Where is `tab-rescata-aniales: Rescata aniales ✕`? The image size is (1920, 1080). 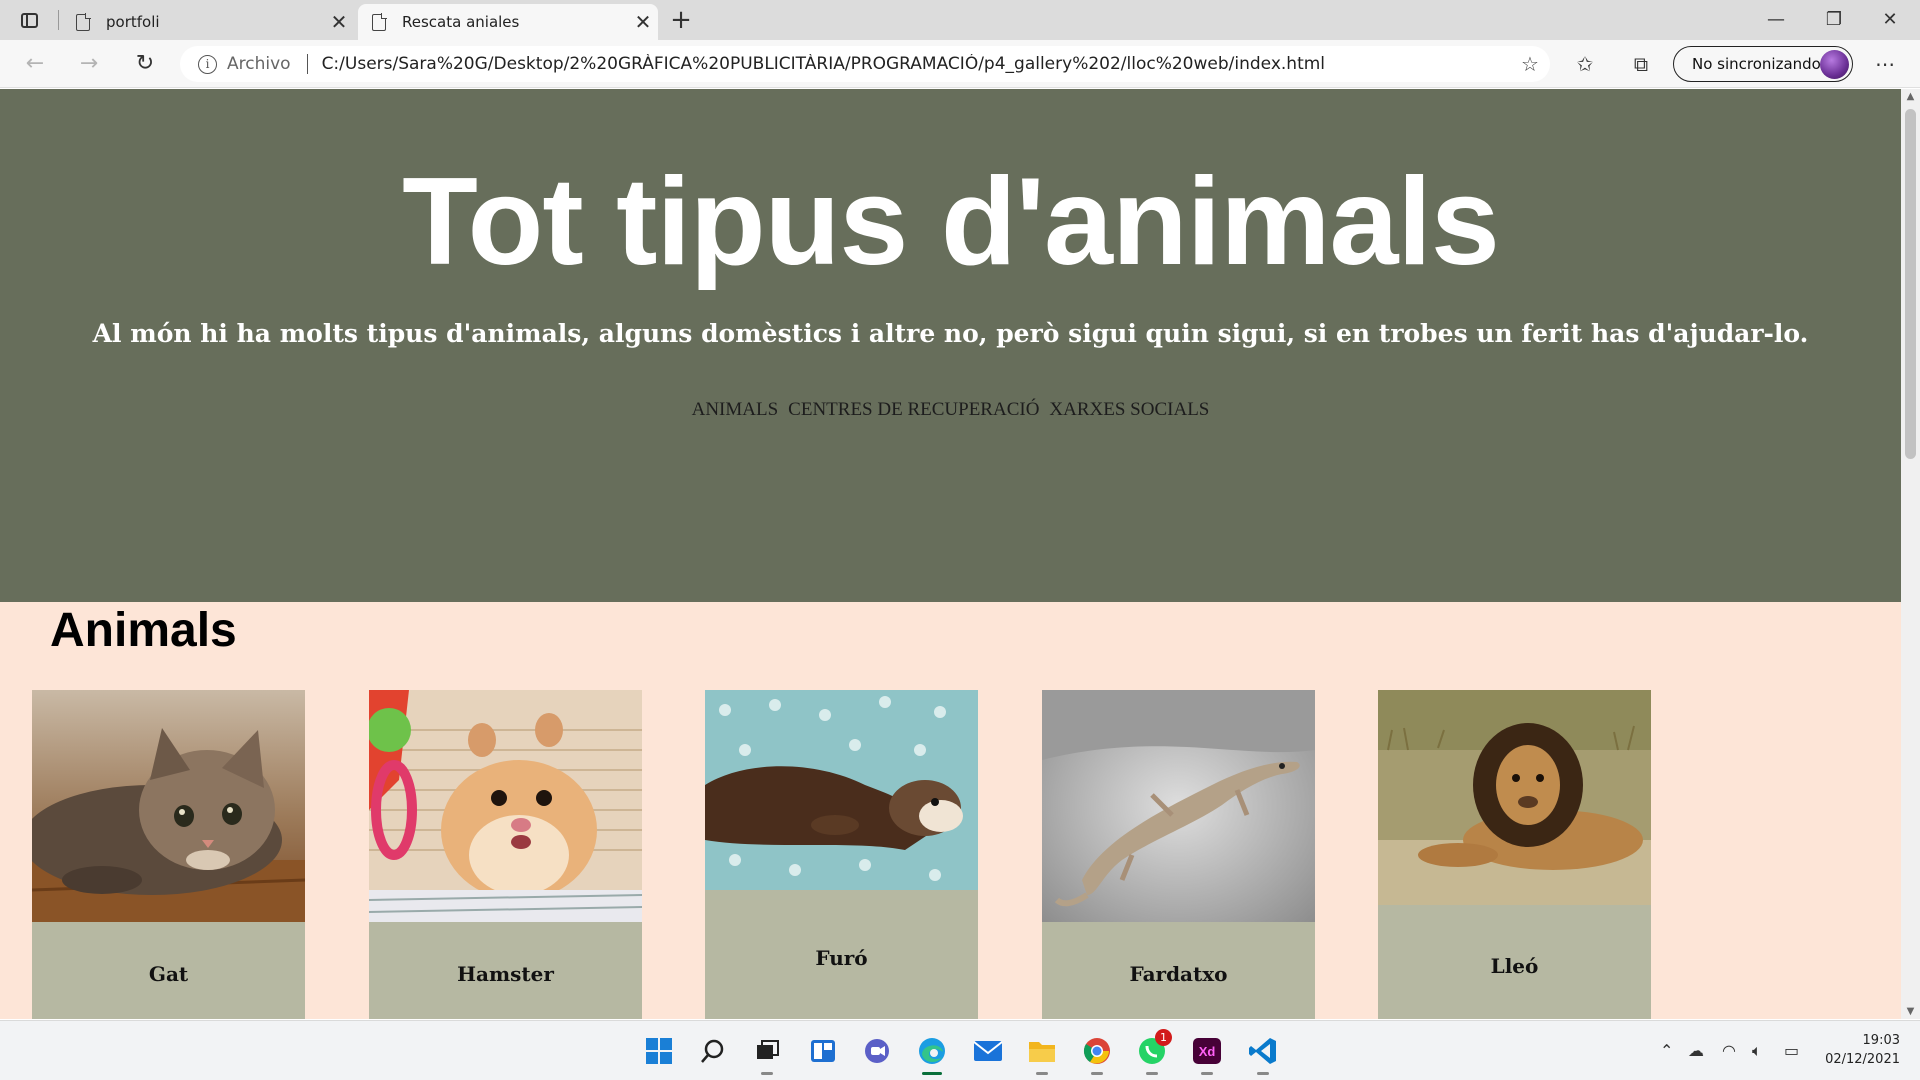 tab-rescata-aniales: Rescata aniales ✕ is located at coordinates (508, 22).